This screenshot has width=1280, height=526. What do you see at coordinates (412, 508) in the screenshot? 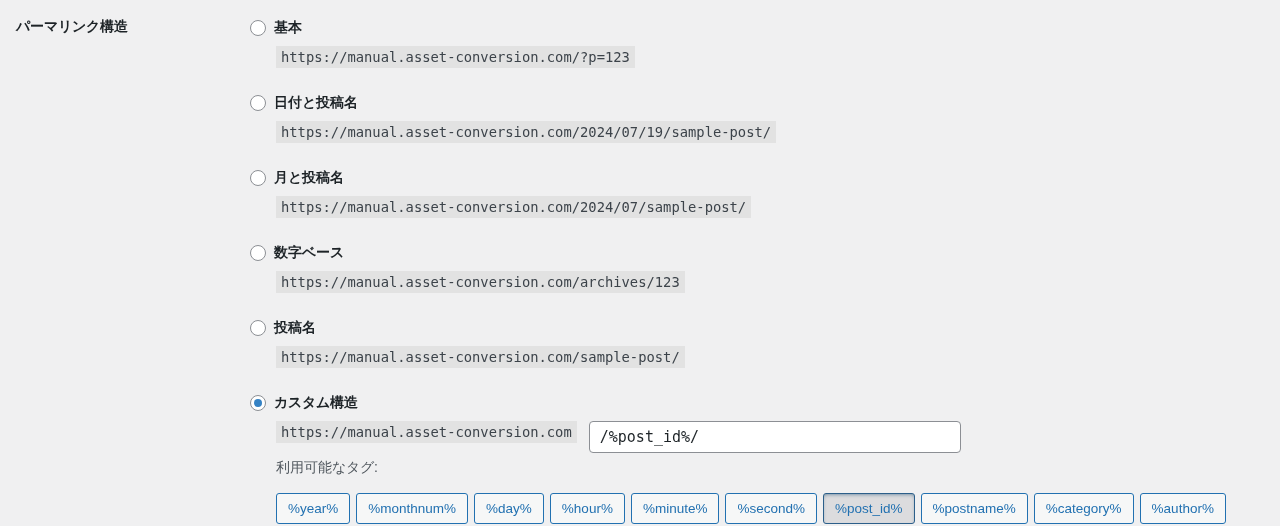
I see `tag-button: %monthnum%` at bounding box center [412, 508].